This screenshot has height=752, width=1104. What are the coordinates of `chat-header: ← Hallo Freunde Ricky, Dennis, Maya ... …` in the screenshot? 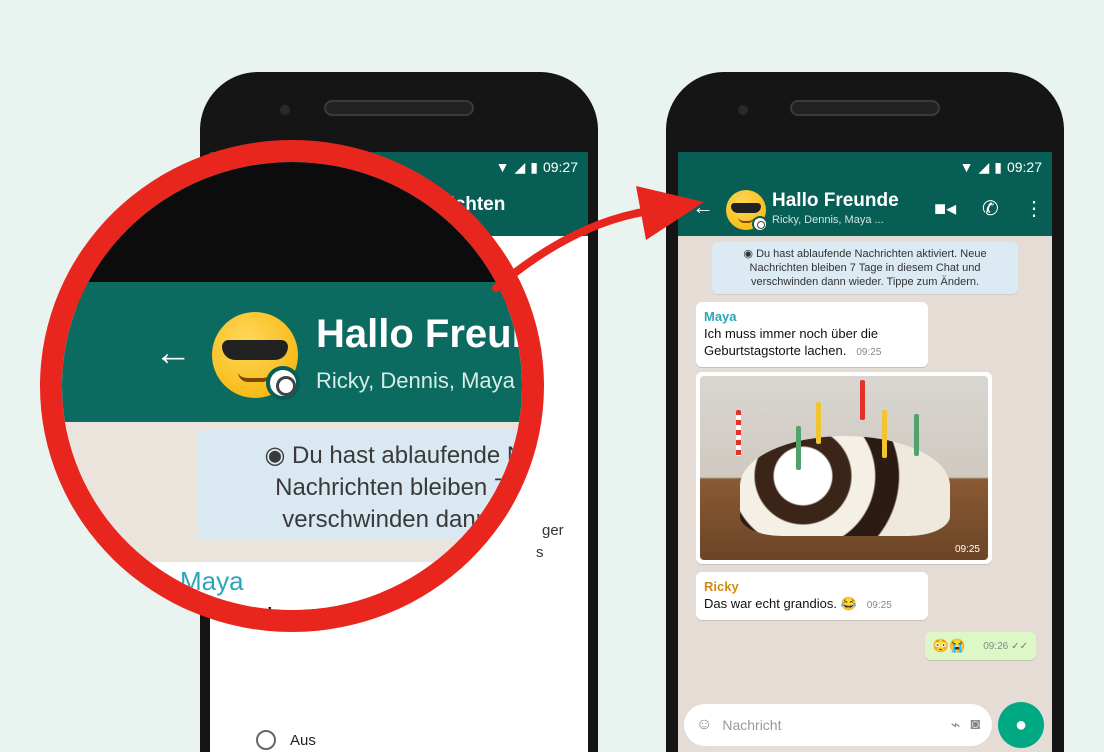 It's located at (865, 209).